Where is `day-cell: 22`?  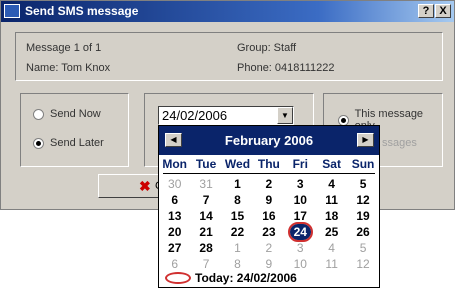
day-cell: 22 is located at coordinates (237, 232).